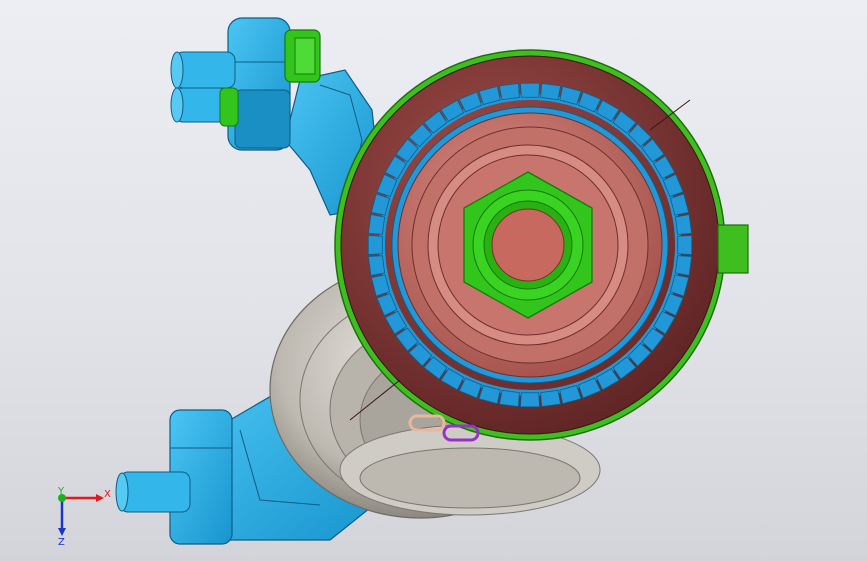  What do you see at coordinates (107, 494) in the screenshot?
I see `x-axis-label: X` at bounding box center [107, 494].